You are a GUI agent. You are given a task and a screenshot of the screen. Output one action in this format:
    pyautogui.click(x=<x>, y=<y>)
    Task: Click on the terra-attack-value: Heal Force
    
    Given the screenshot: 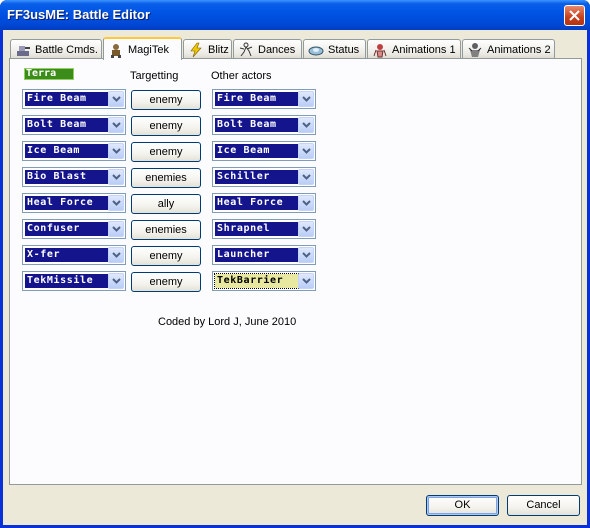 What is the action you would take?
    pyautogui.click(x=66, y=203)
    